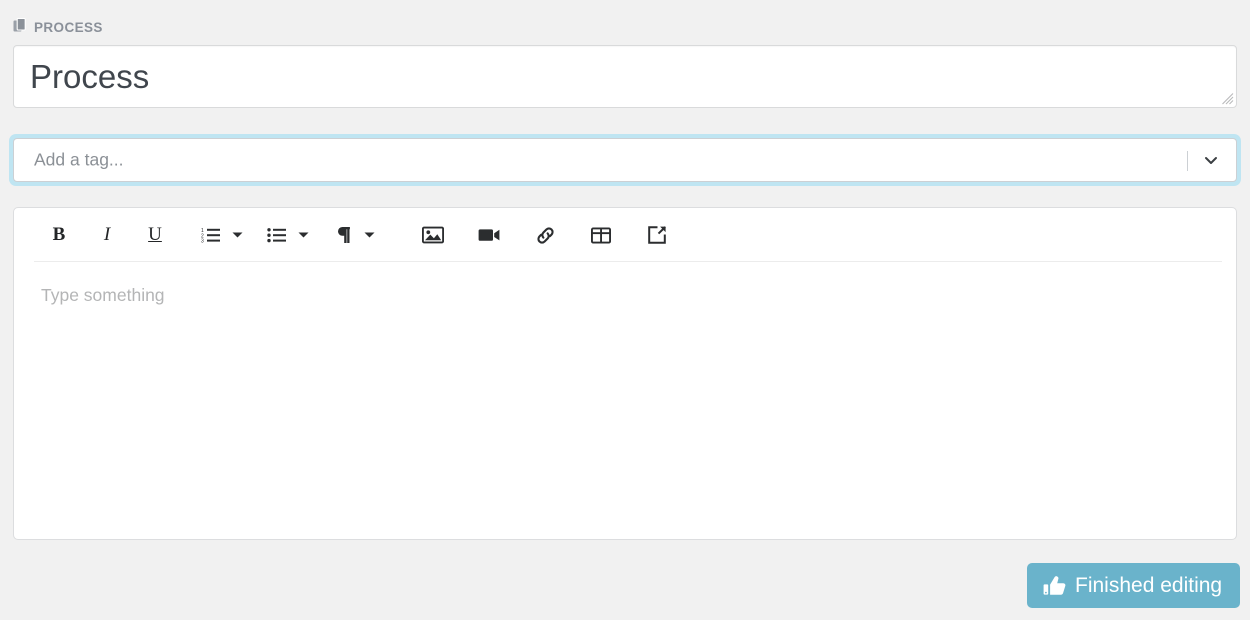 The image size is (1250, 620). I want to click on insert-table-button, so click(601, 235).